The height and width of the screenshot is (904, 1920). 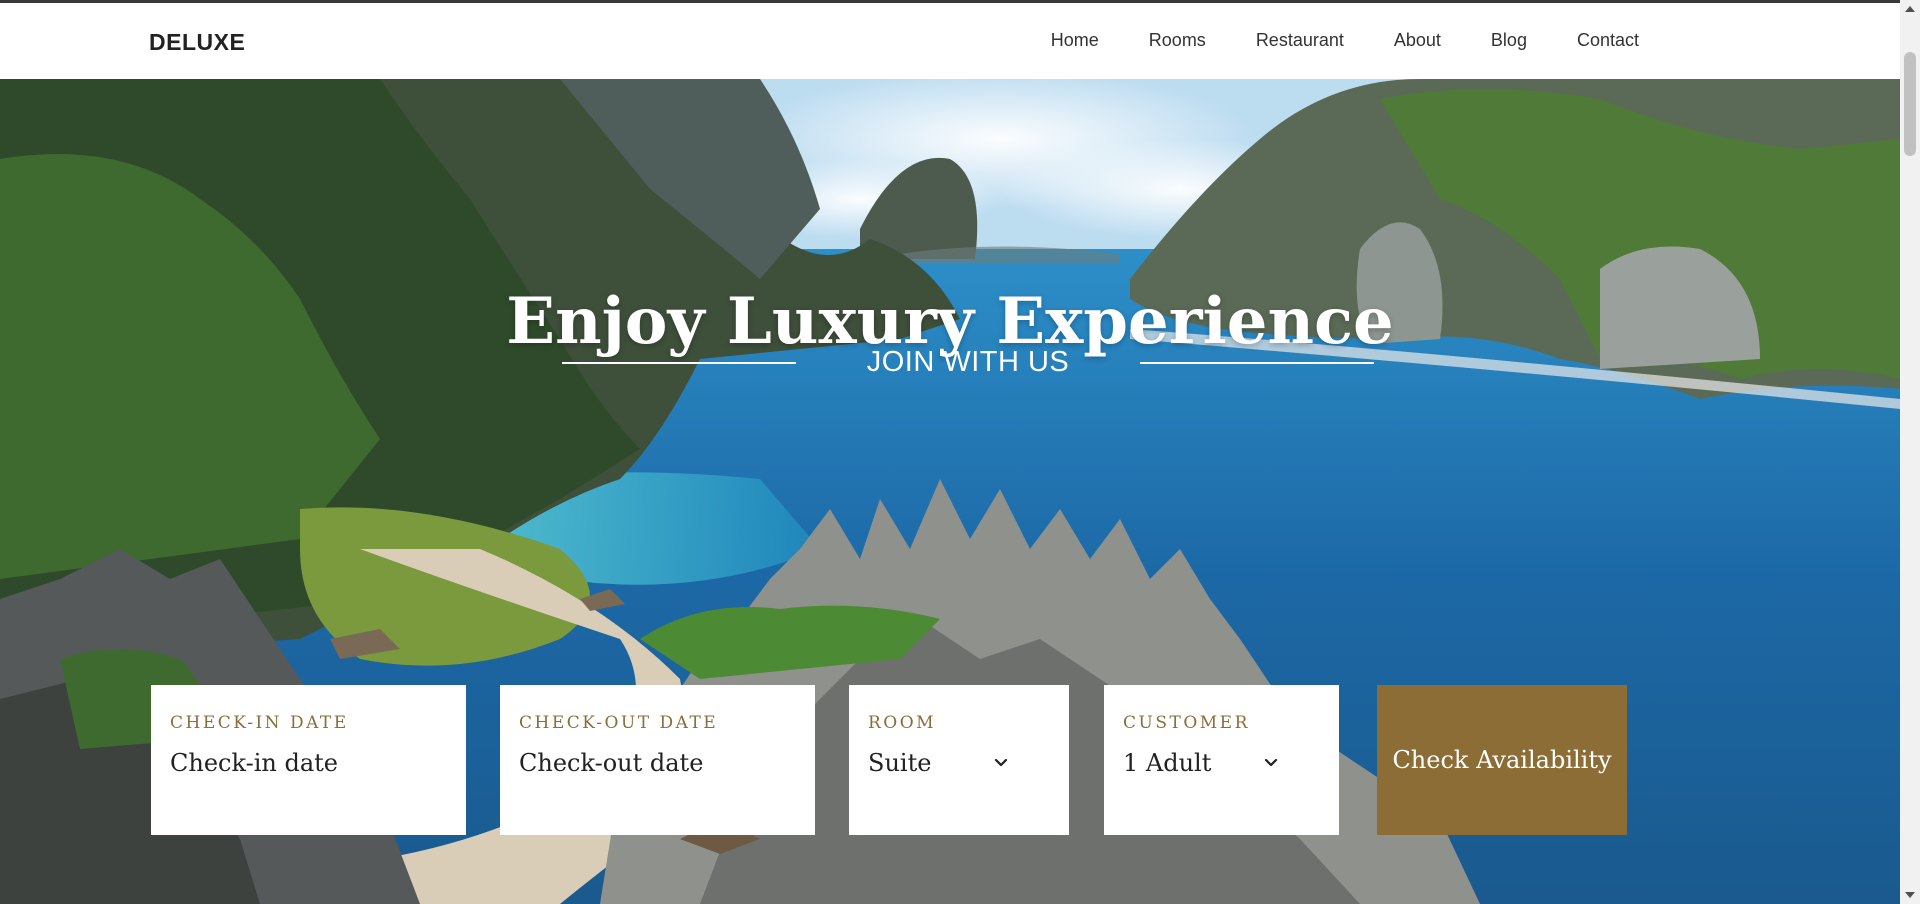 I want to click on main-nav: Home Rooms Restaurant About Blog Contact, so click(x=1345, y=40).